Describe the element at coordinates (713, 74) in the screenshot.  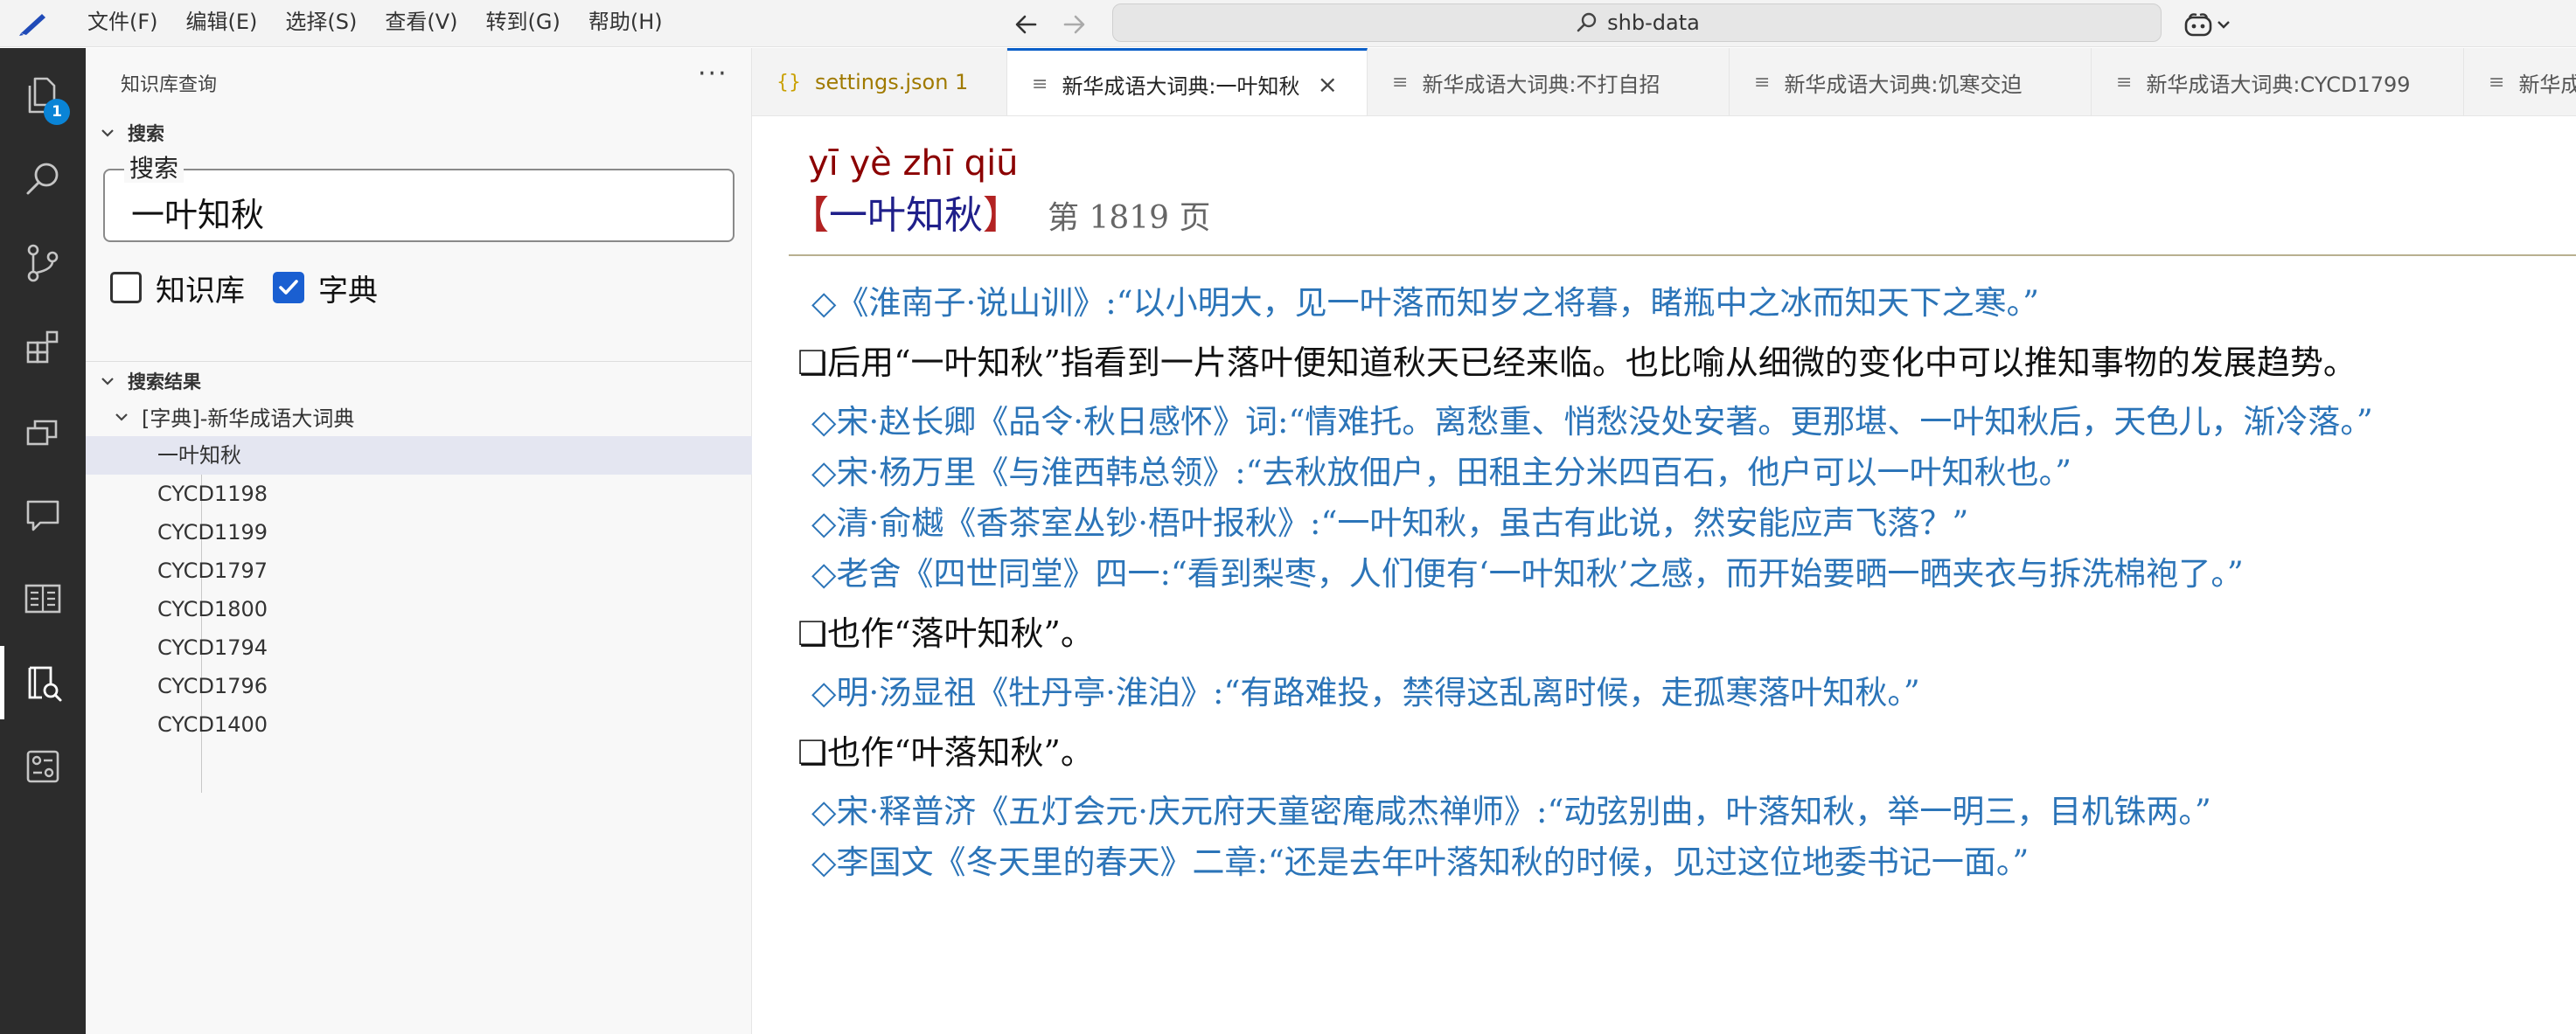
I see `more-actions-button: ···` at that location.